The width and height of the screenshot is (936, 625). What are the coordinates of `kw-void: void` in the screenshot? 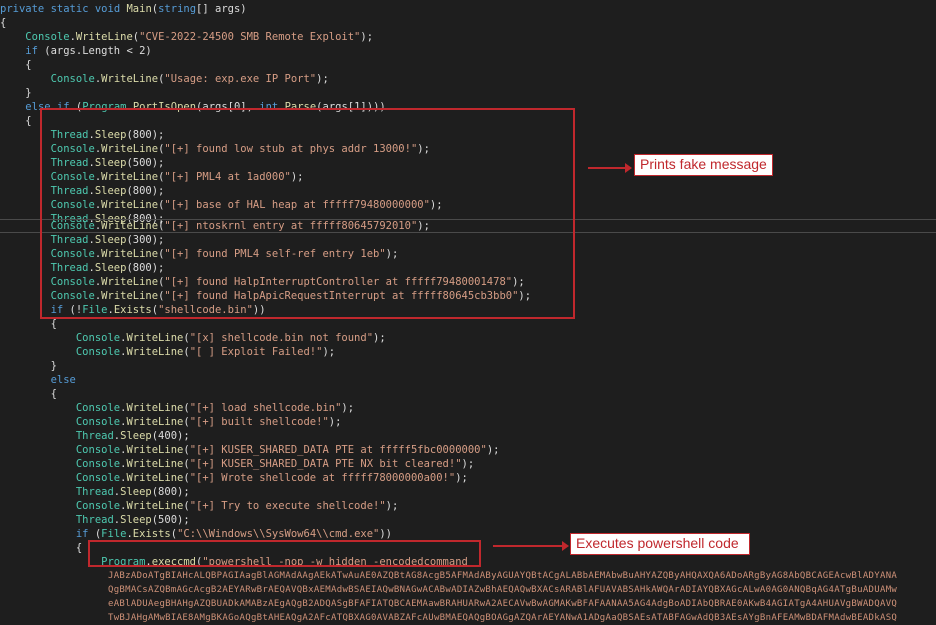 It's located at (107, 9).